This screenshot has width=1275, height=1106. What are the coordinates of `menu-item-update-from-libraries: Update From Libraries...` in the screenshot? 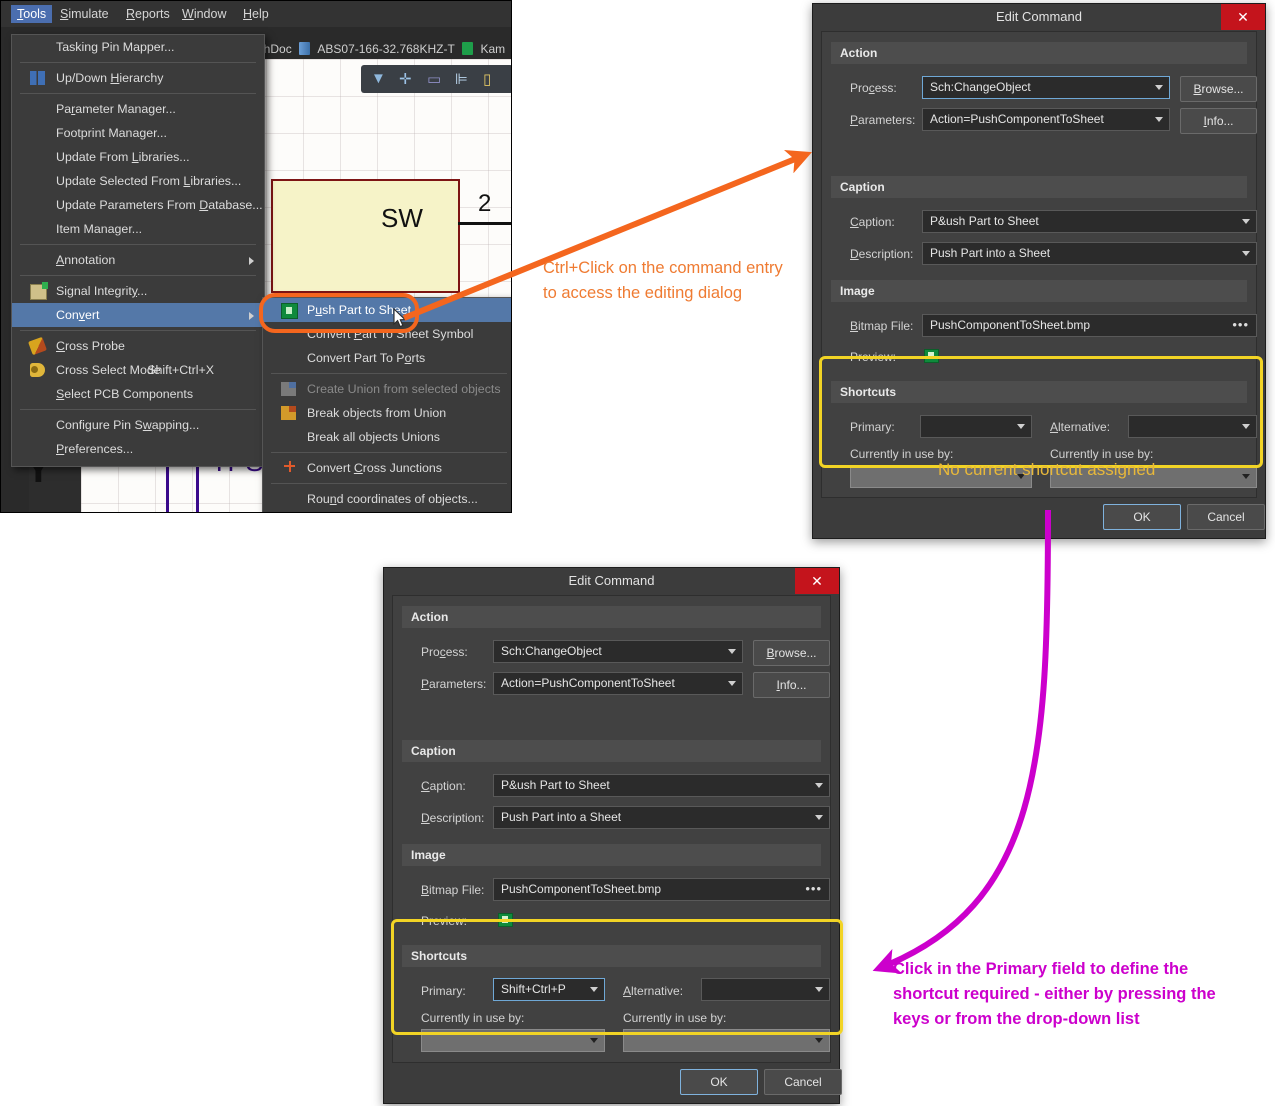 It's located at (138, 157).